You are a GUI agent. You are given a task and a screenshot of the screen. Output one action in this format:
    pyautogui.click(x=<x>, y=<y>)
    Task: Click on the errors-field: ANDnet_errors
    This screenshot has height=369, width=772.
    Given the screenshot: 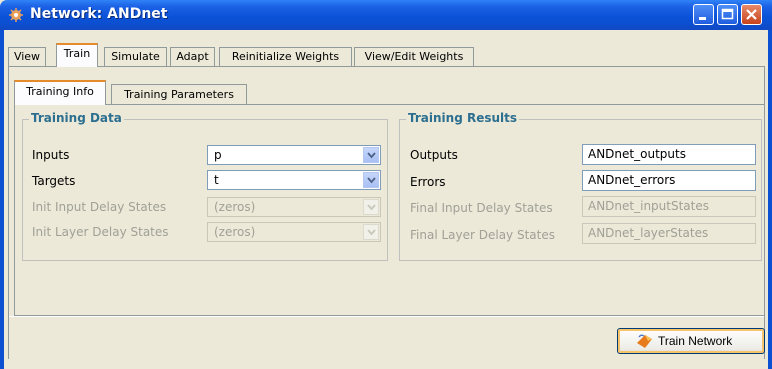 What is the action you would take?
    pyautogui.click(x=669, y=180)
    